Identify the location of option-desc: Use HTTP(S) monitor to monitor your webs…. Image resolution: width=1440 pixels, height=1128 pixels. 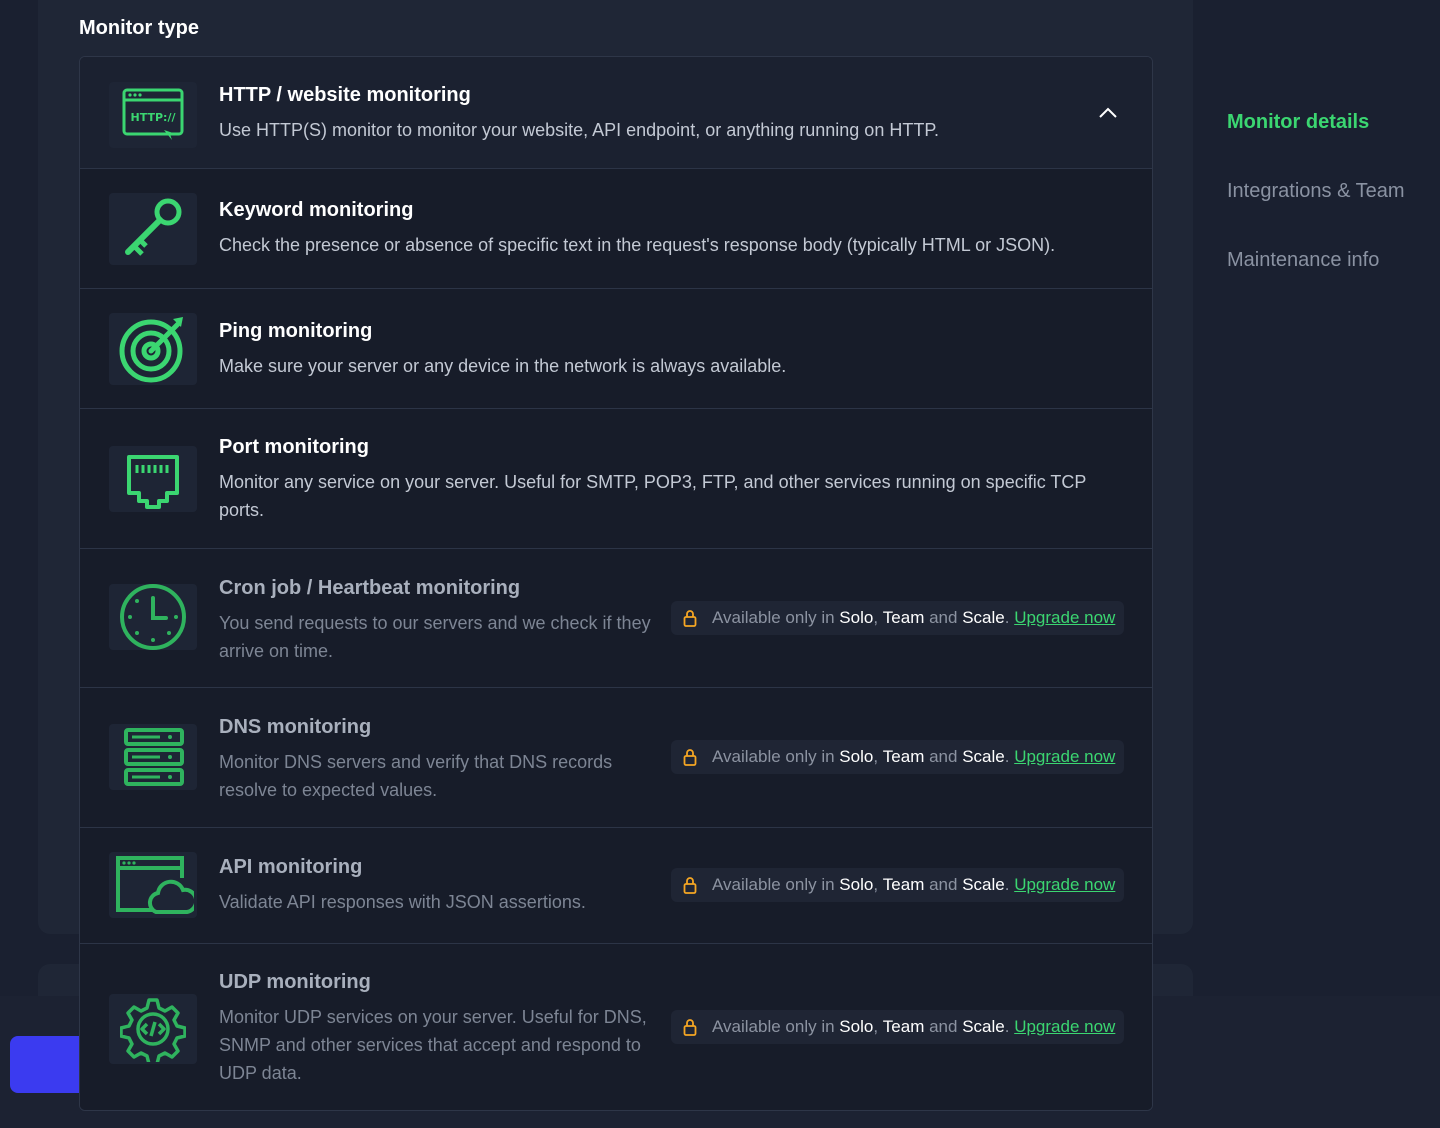
(579, 130).